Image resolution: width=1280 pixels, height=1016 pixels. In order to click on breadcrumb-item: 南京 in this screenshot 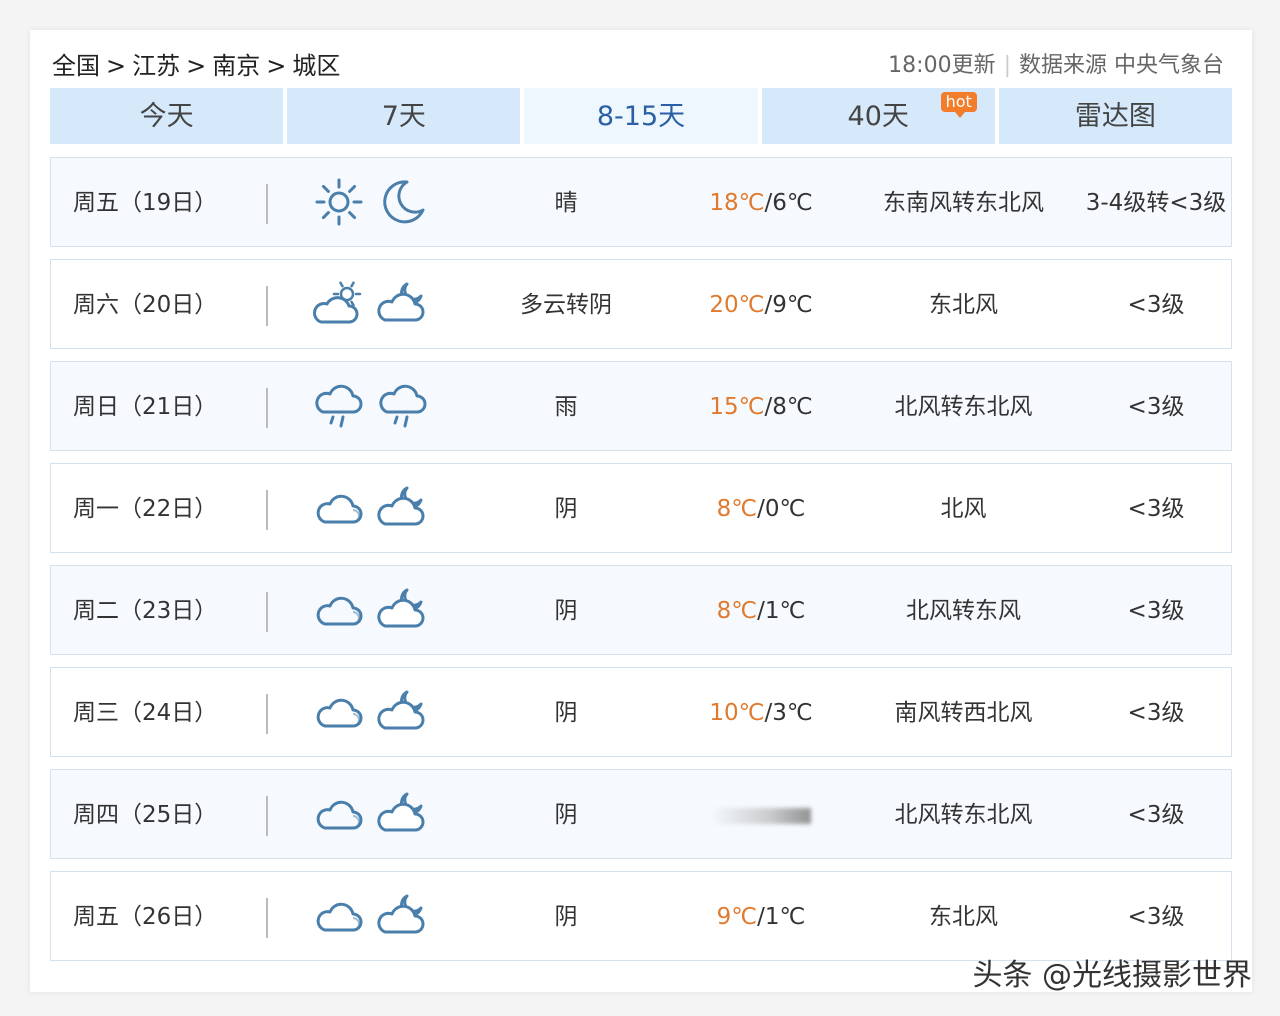, I will do `click(236, 66)`.